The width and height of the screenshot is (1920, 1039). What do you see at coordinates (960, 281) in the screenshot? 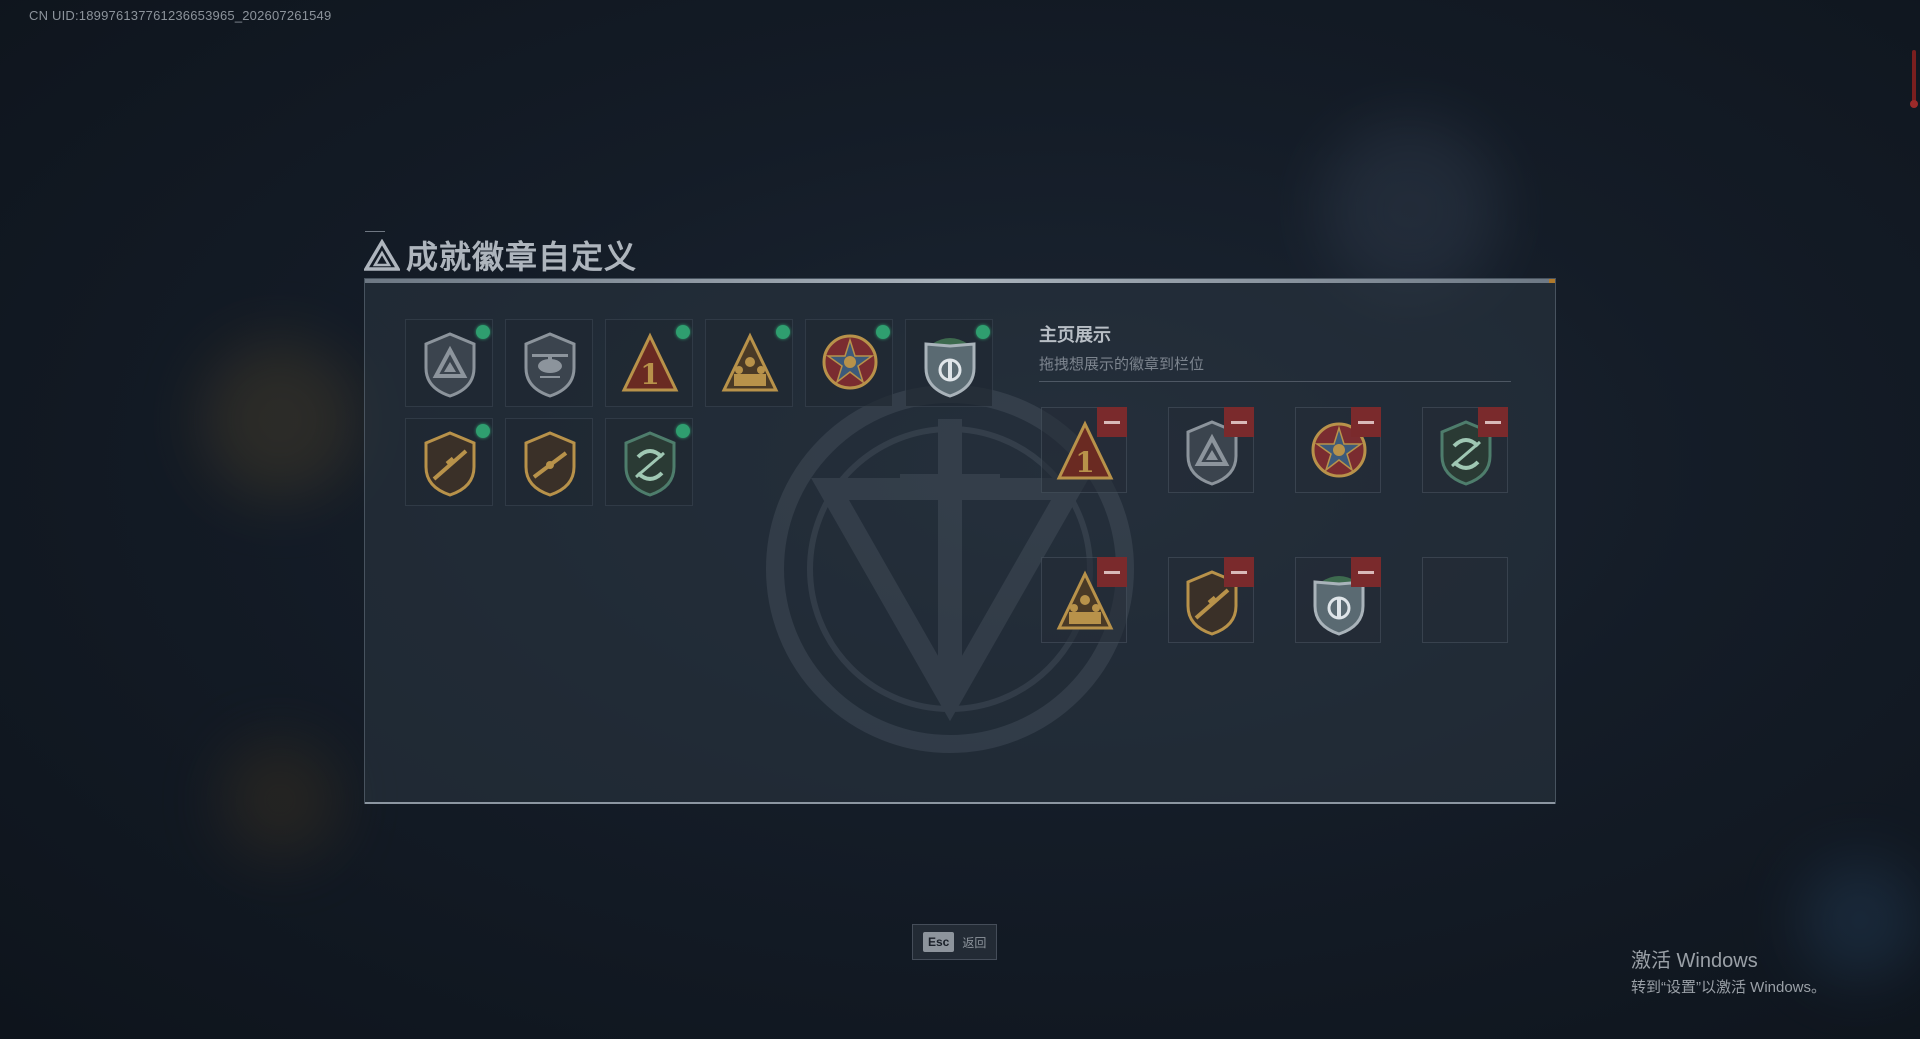
I see `panel-top-border` at bounding box center [960, 281].